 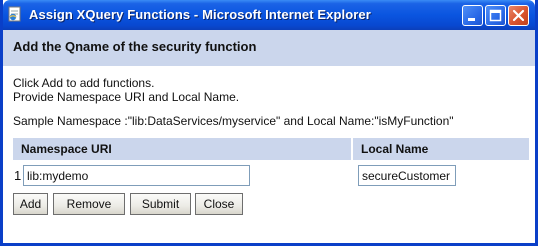 What do you see at coordinates (160, 204) in the screenshot?
I see `submit-button: Submit` at bounding box center [160, 204].